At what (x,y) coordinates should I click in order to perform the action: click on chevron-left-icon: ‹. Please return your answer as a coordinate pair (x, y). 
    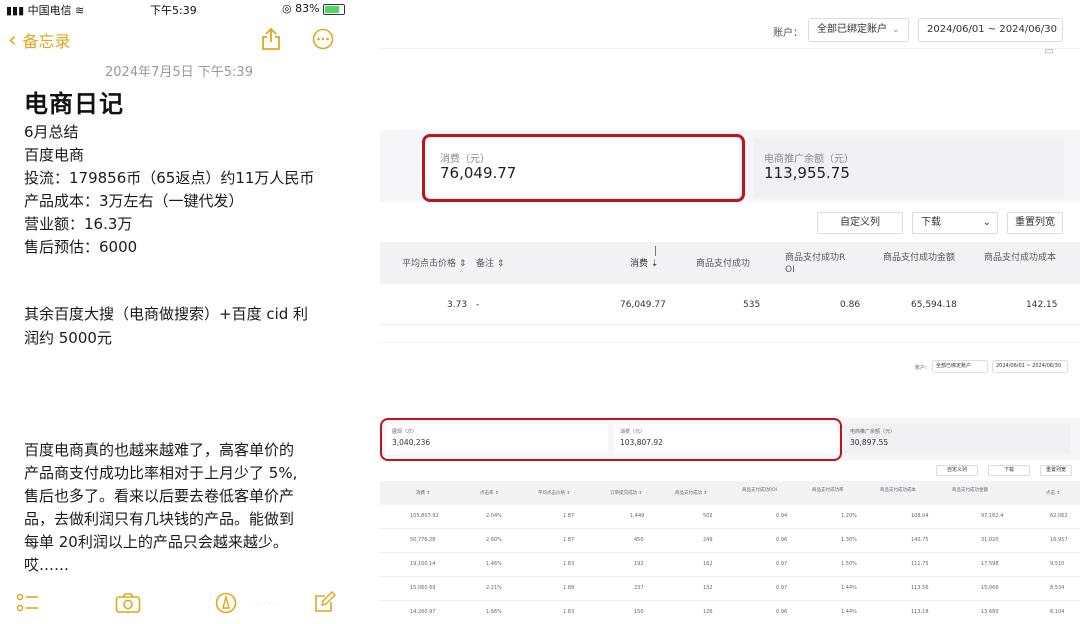
    Looking at the image, I should click on (12, 40).